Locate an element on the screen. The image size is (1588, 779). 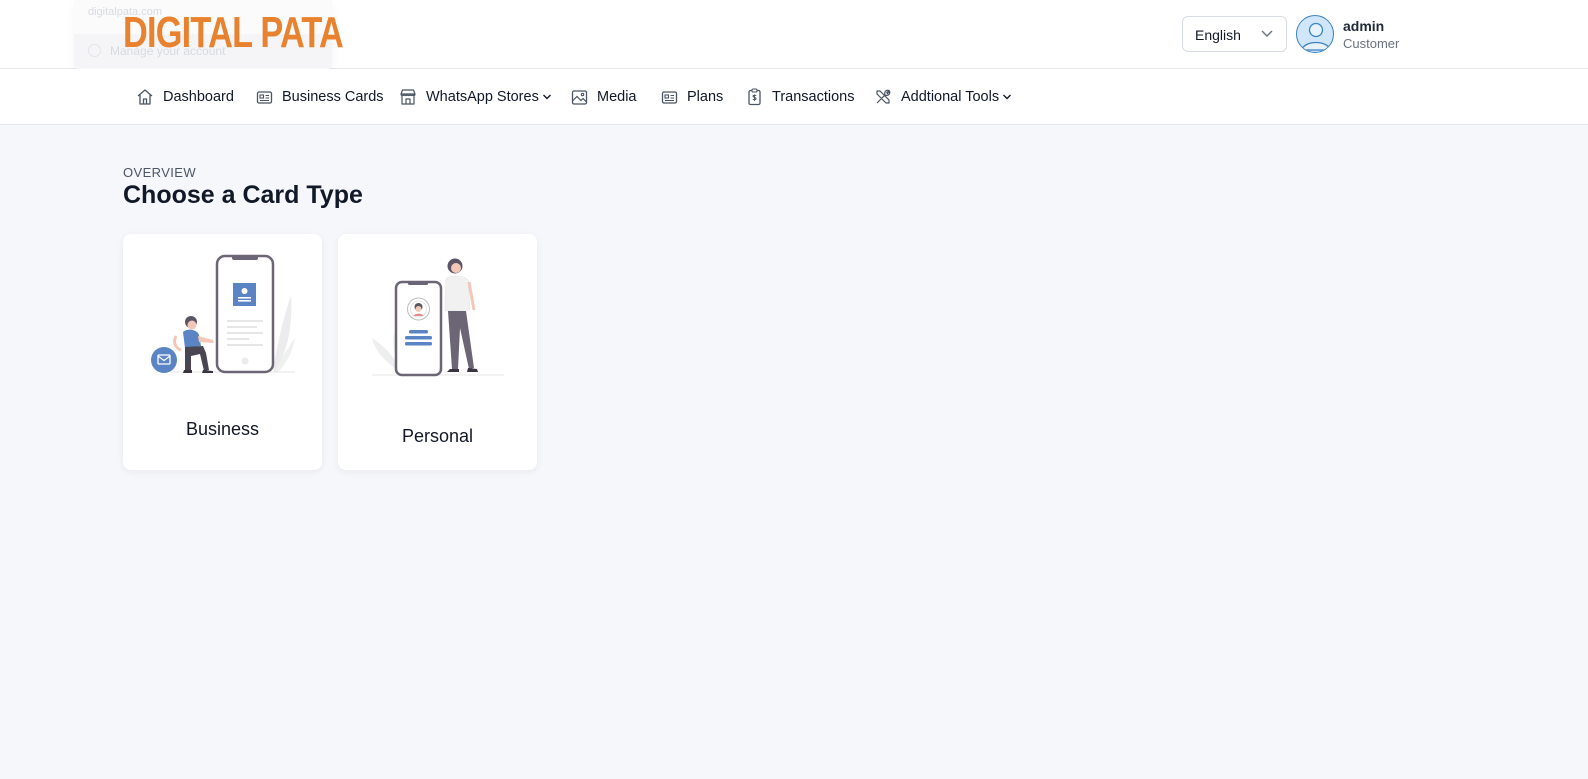
nav-item-label: Media is located at coordinates (617, 97).